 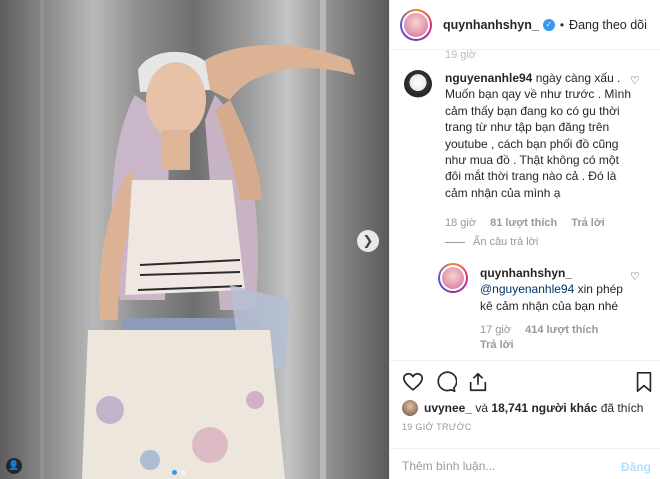 I want to click on commenter-avatar, so click(x=418, y=84).